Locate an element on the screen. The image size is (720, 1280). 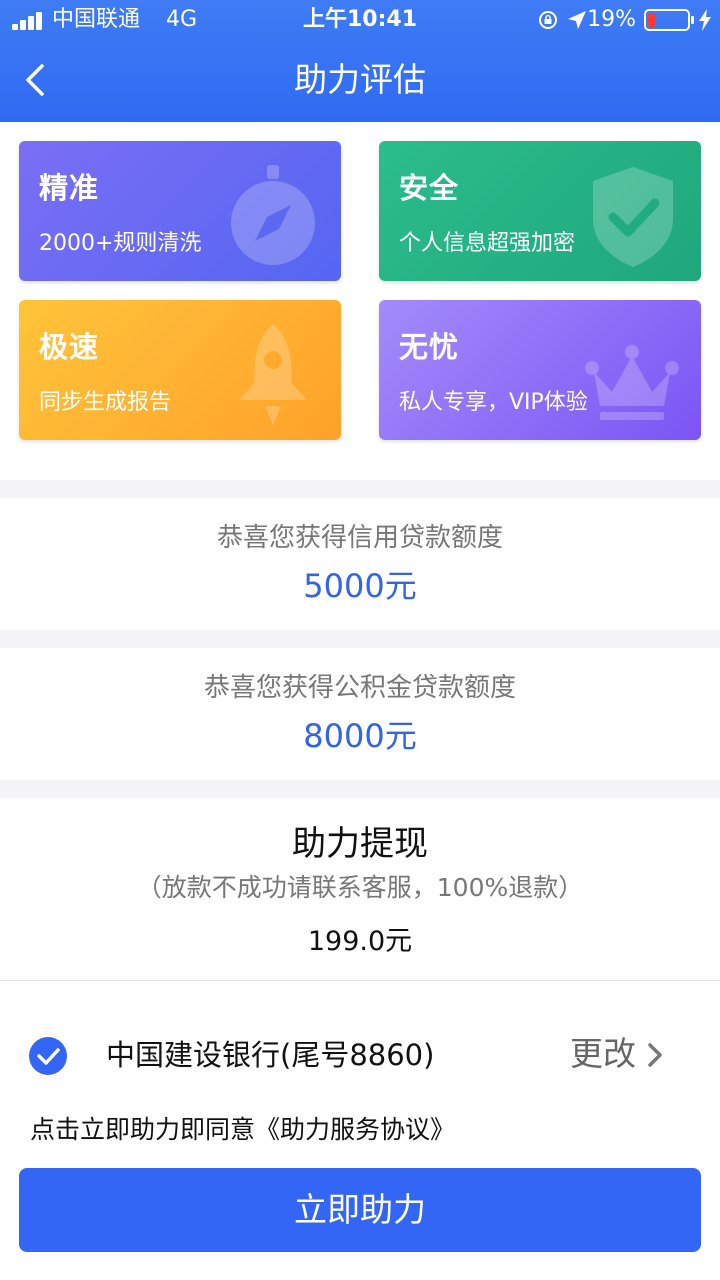
feature-card-fast: 极速 同步生成报告 is located at coordinates (180, 370).